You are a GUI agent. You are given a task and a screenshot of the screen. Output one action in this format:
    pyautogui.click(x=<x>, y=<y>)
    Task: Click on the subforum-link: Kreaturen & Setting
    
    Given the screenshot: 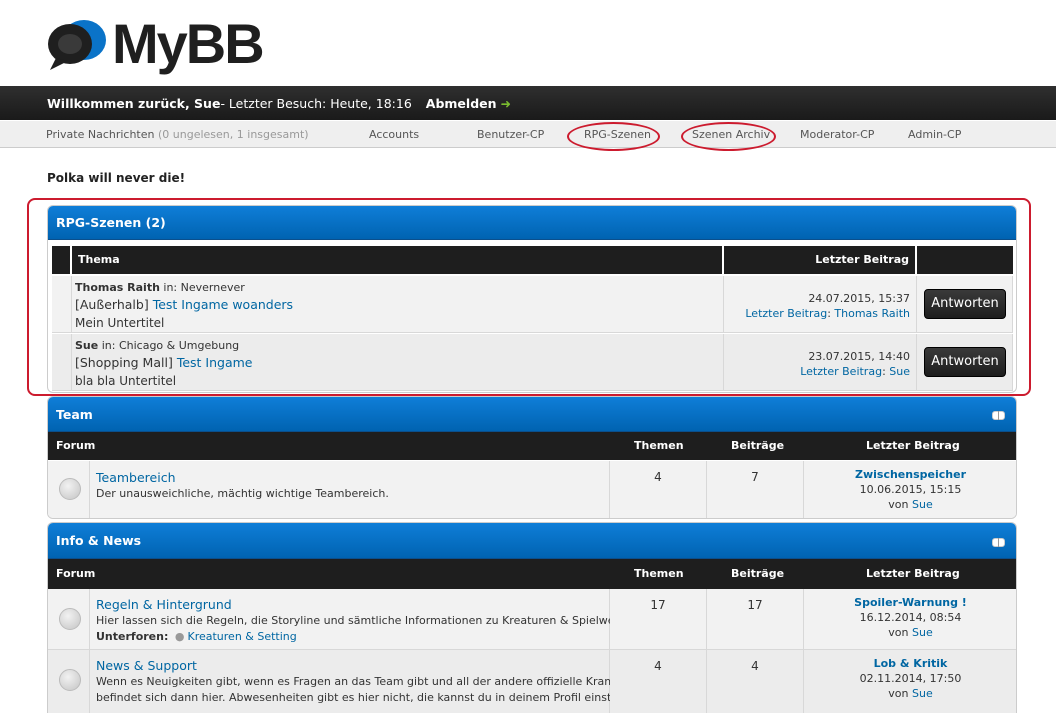 What is the action you would take?
    pyautogui.click(x=241, y=636)
    